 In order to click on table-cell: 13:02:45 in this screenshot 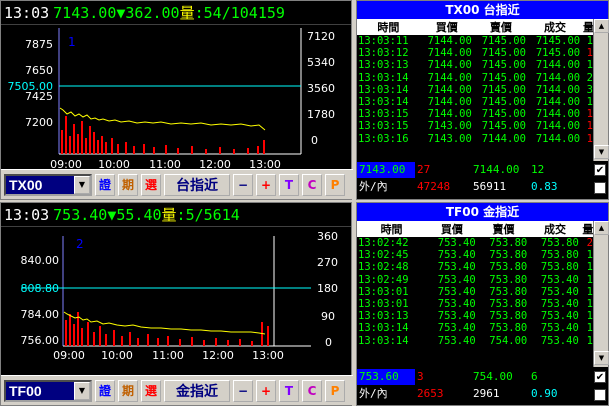, I will do `click(383, 255)`.